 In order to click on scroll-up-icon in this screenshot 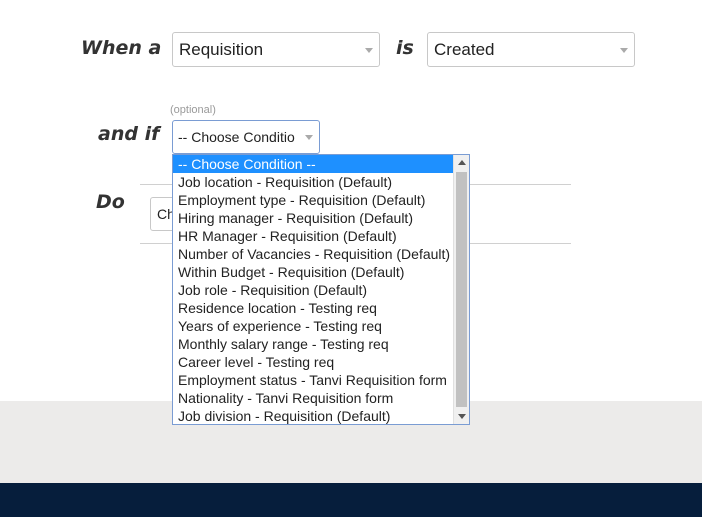, I will do `click(462, 162)`.